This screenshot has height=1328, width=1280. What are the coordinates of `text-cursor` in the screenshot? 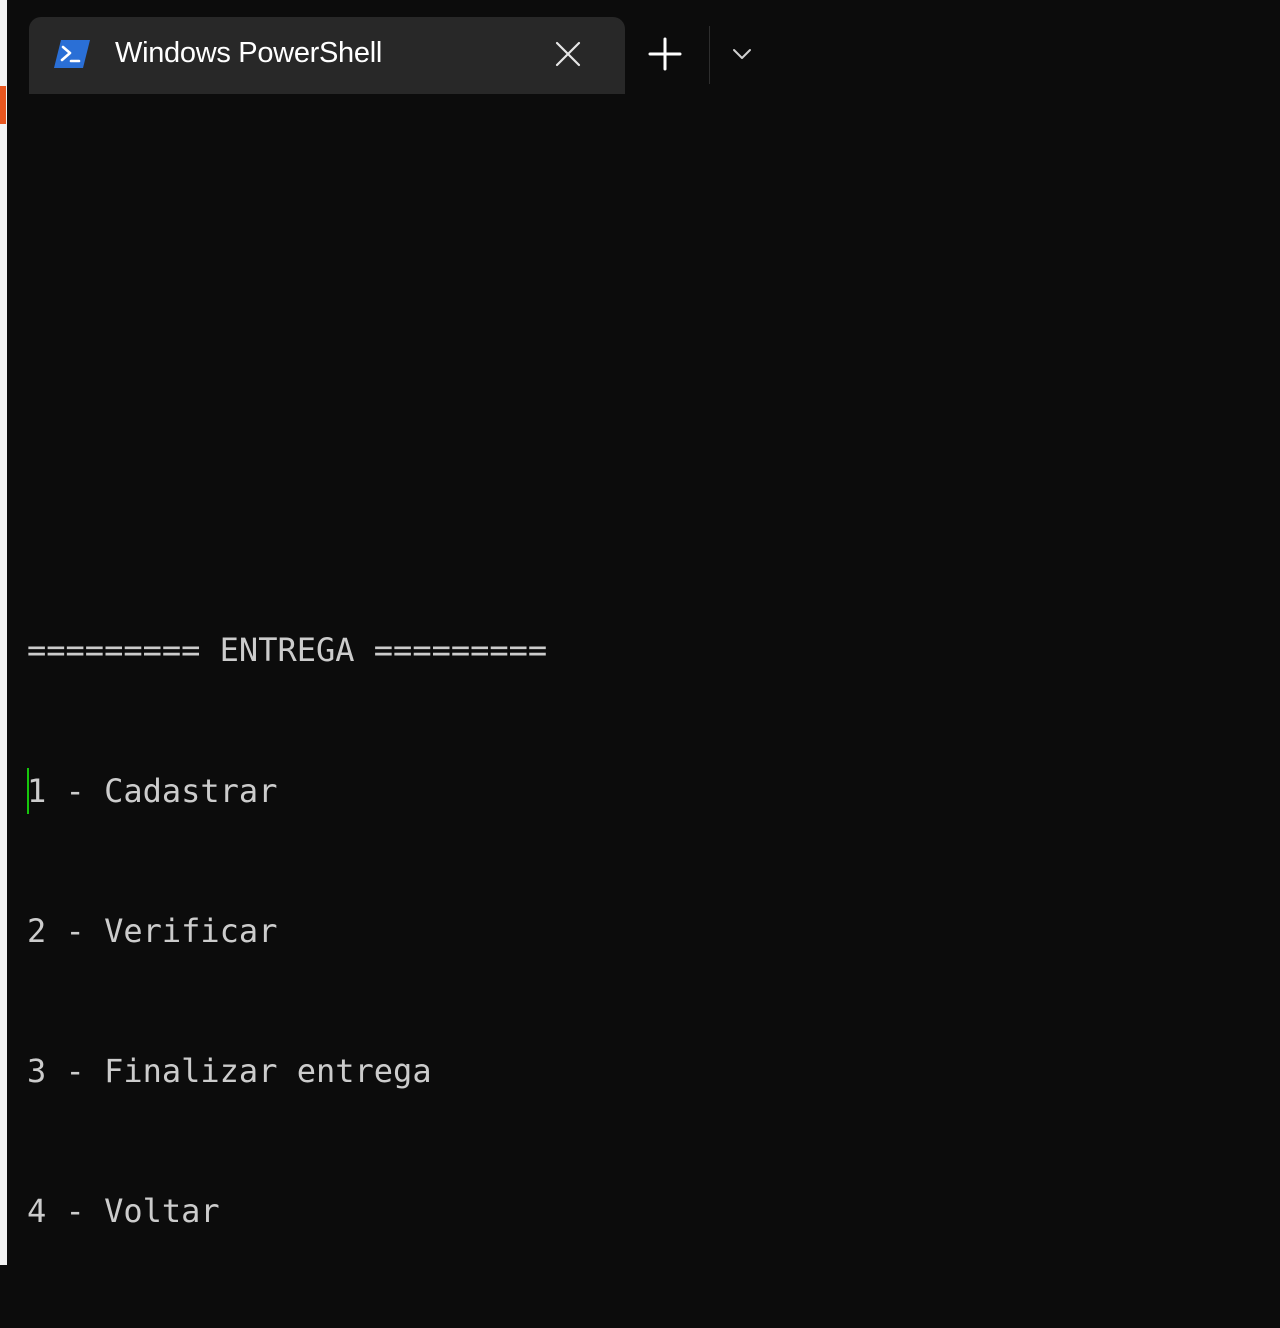 It's located at (28, 791).